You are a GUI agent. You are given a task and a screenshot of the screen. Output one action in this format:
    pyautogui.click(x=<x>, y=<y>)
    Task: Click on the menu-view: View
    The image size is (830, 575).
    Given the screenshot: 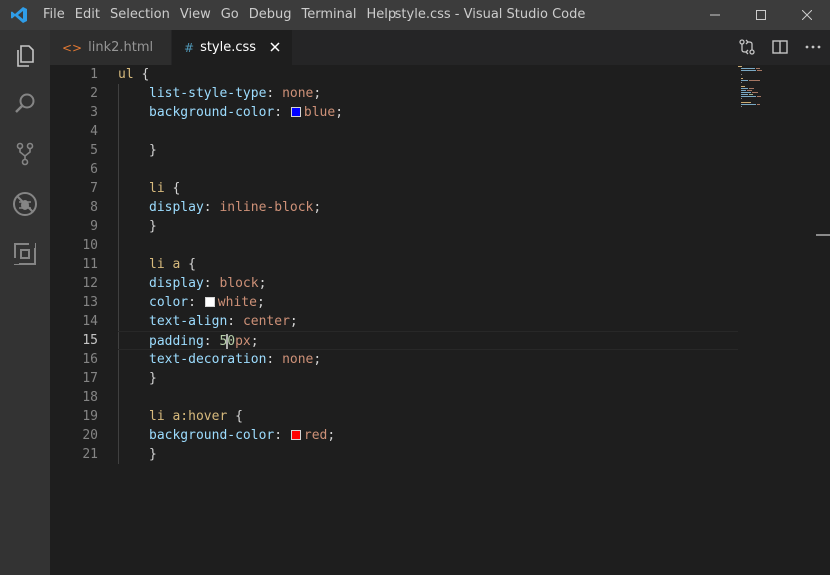 What is the action you would take?
    pyautogui.click(x=195, y=15)
    